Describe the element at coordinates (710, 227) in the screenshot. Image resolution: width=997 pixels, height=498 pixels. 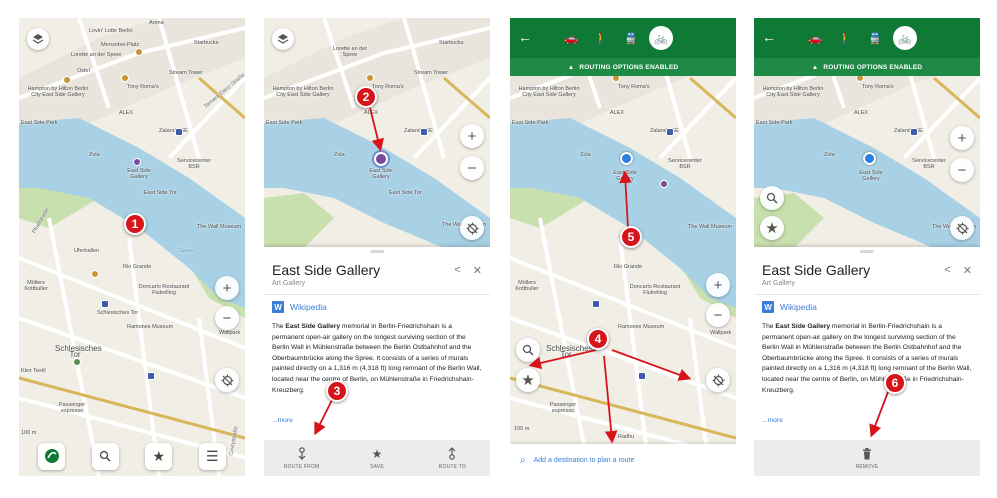
I see `map-label: The Wall Museum` at that location.